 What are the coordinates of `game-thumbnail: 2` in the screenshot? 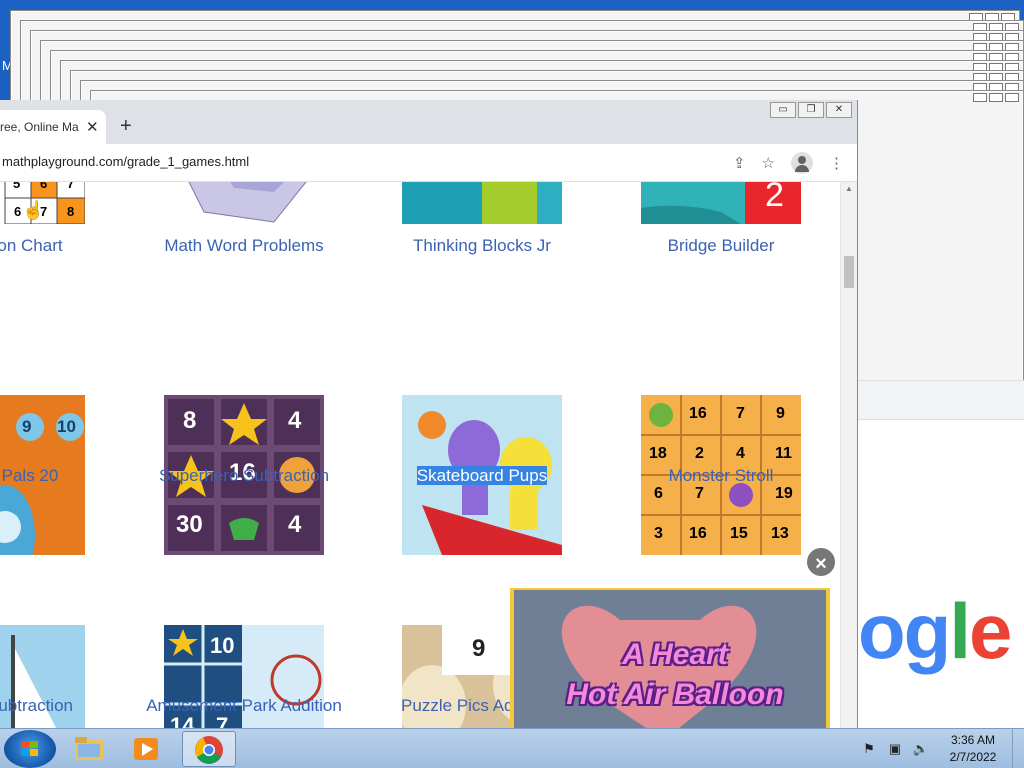 It's located at (721, 203).